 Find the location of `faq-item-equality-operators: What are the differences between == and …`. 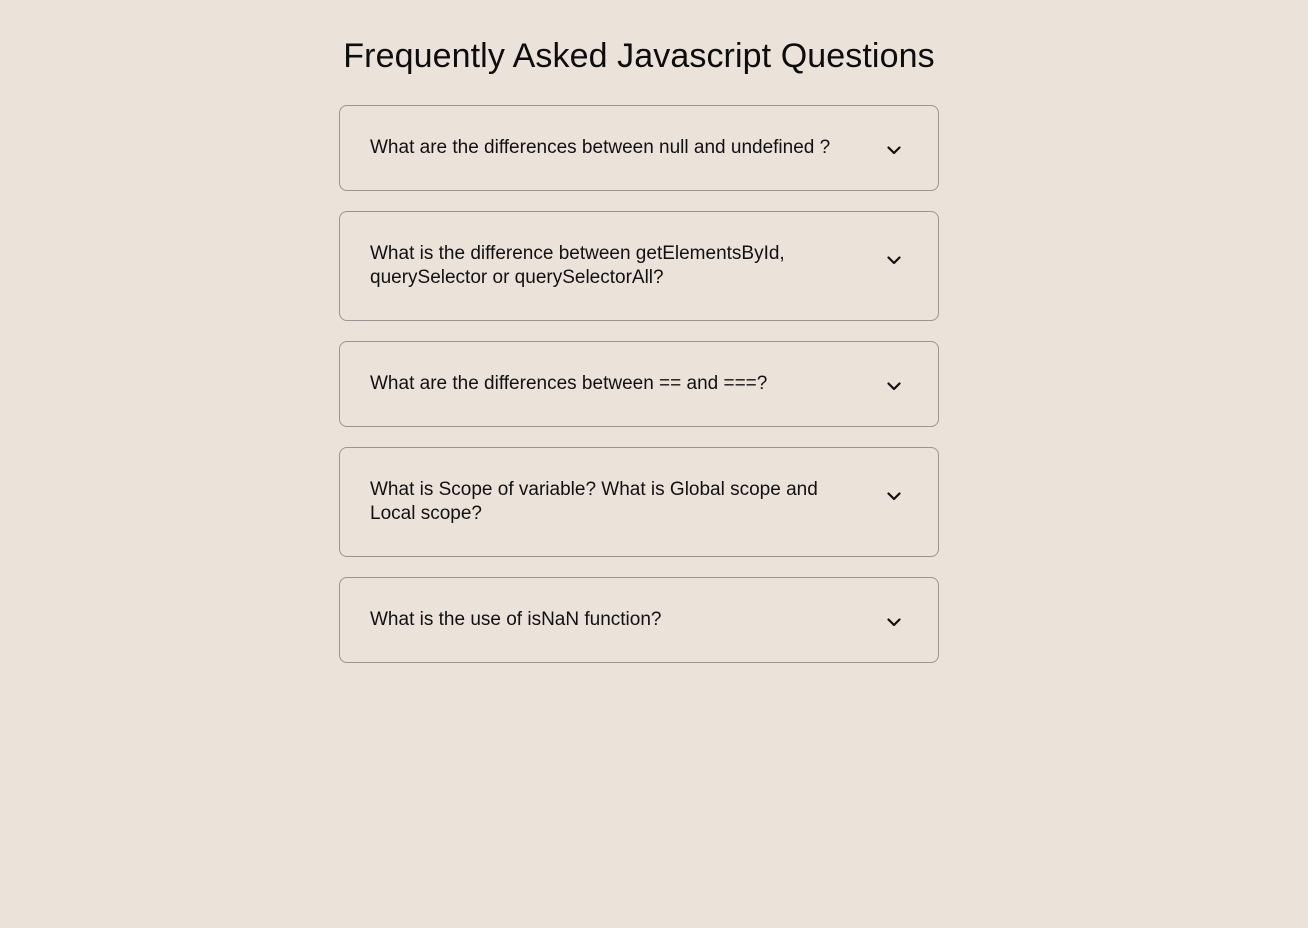

faq-item-equality-operators: What are the differences between == and … is located at coordinates (639, 384).